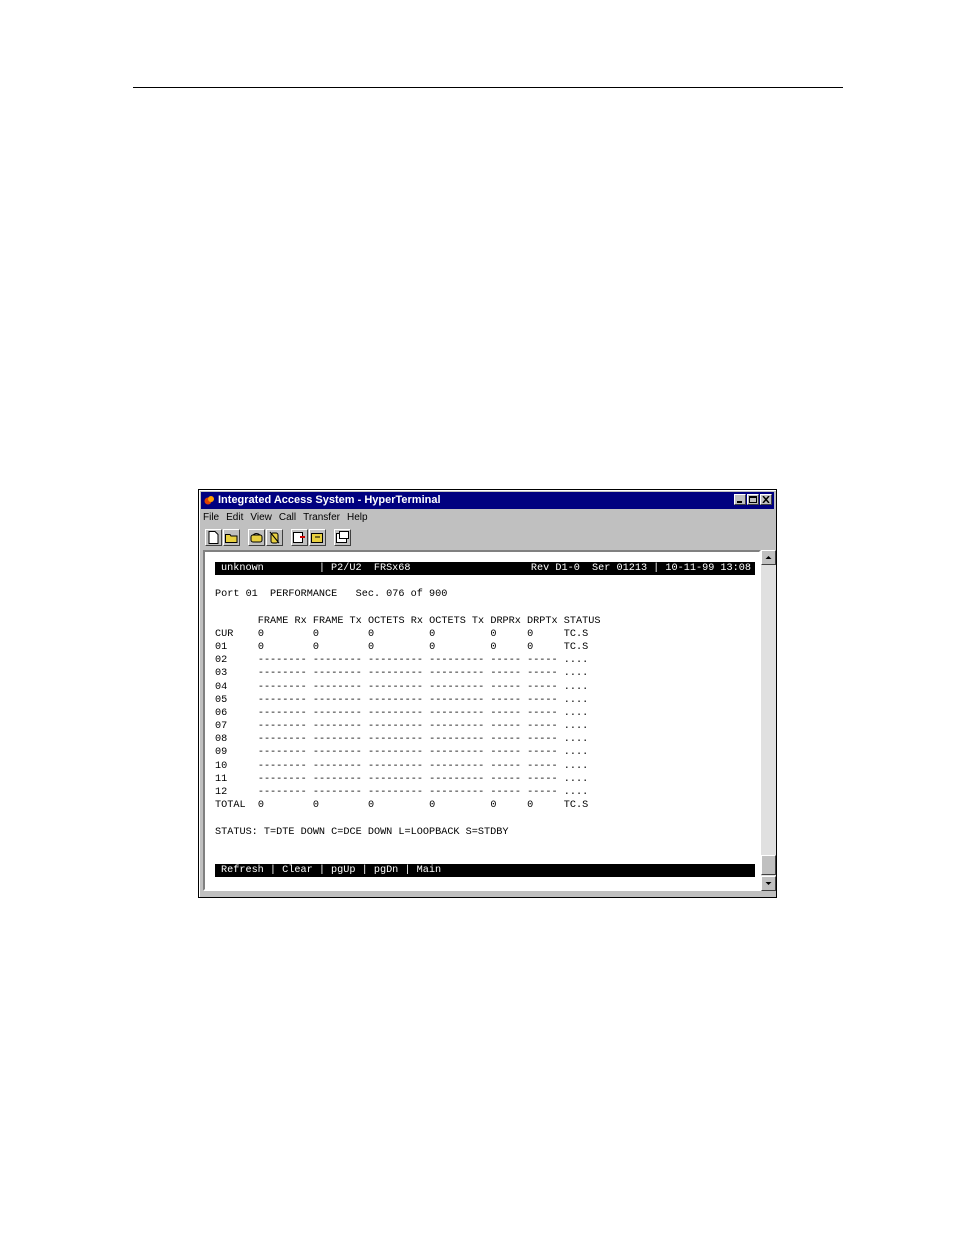 The image size is (954, 1235). I want to click on disconnect-button, so click(274, 537).